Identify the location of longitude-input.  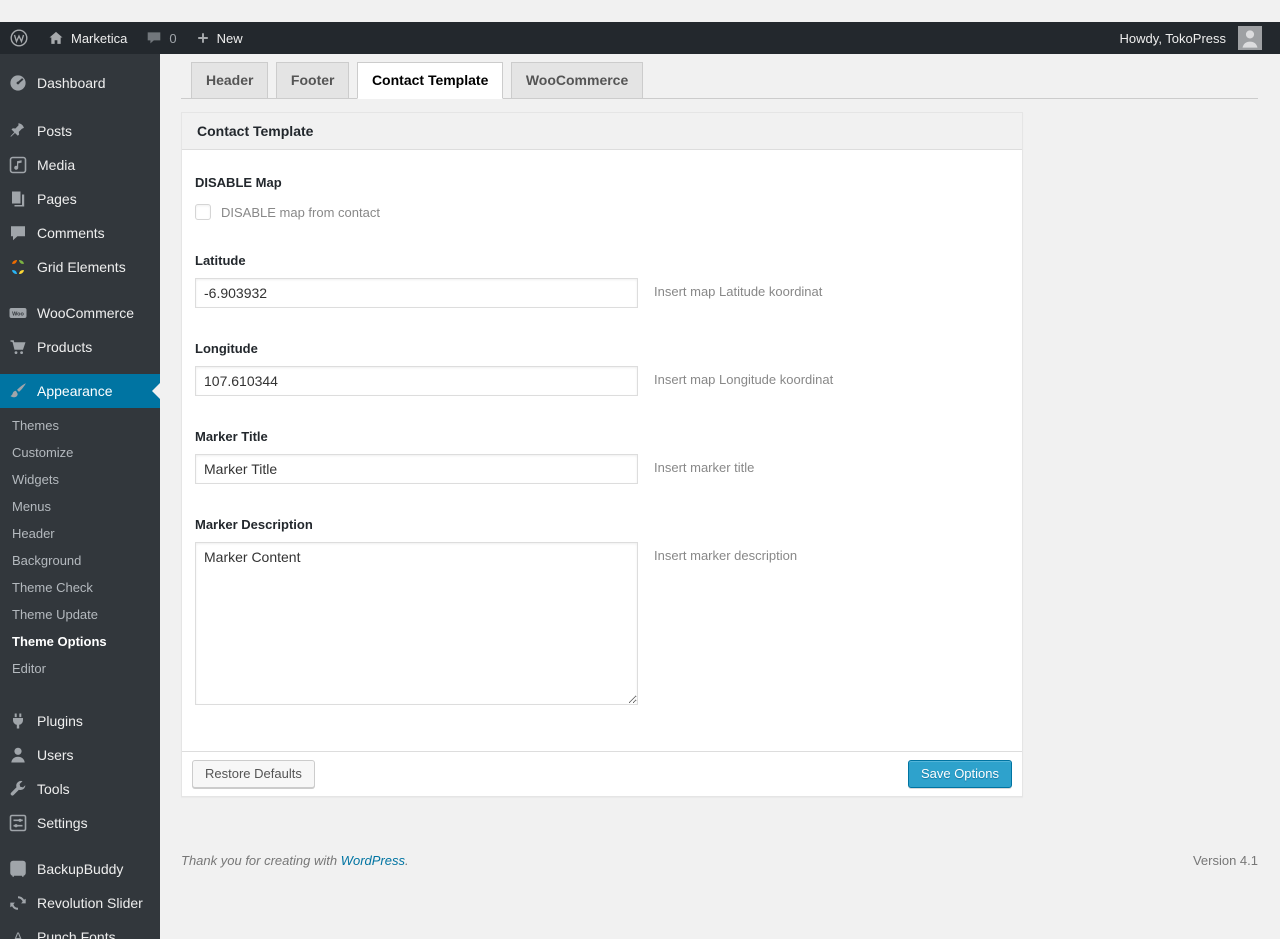
(416, 381).